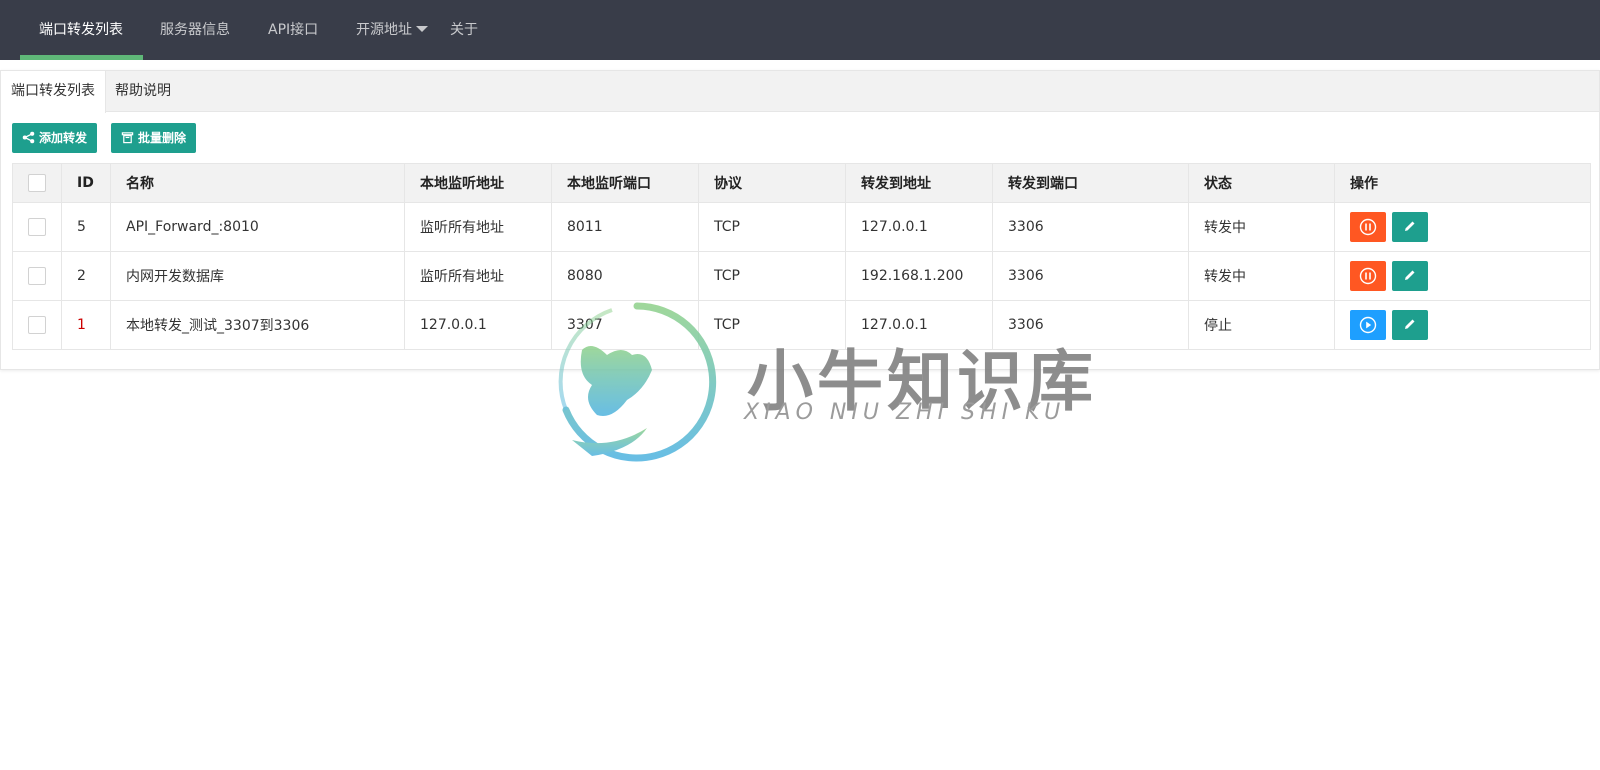 This screenshot has height=770, width=1600. Describe the element at coordinates (800, 92) in the screenshot. I see `tab-bar: 端口转发列表 帮助说明` at that location.